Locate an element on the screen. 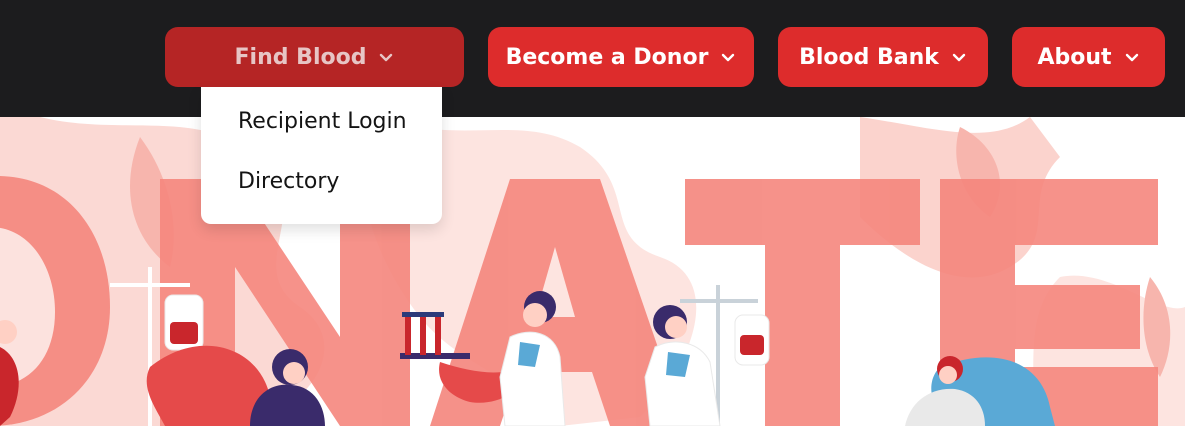 Image resolution: width=1185 pixels, height=426 pixels. dropdown-item-directory: Directory is located at coordinates (288, 181).